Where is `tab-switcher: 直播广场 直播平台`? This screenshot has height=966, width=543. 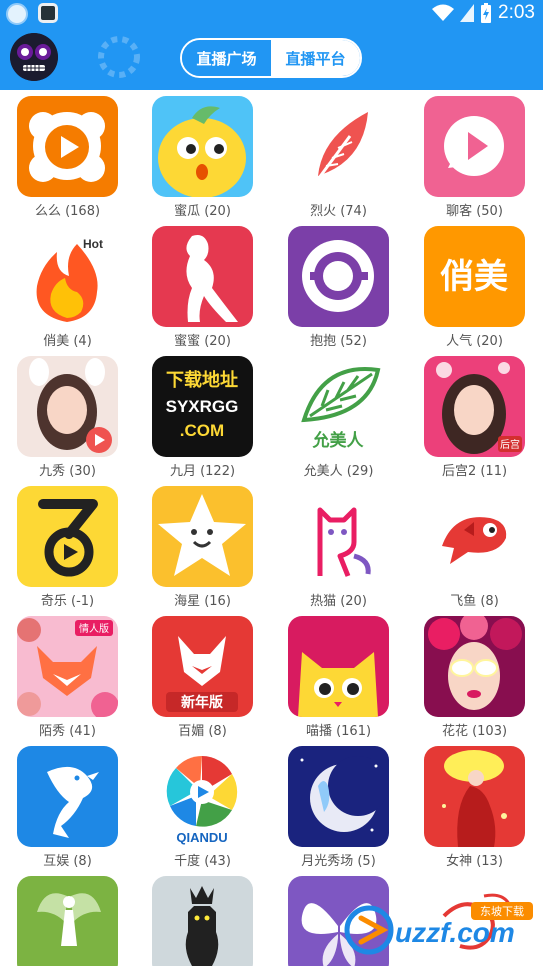
tab-switcher: 直播广场 直播平台 is located at coordinates (271, 58).